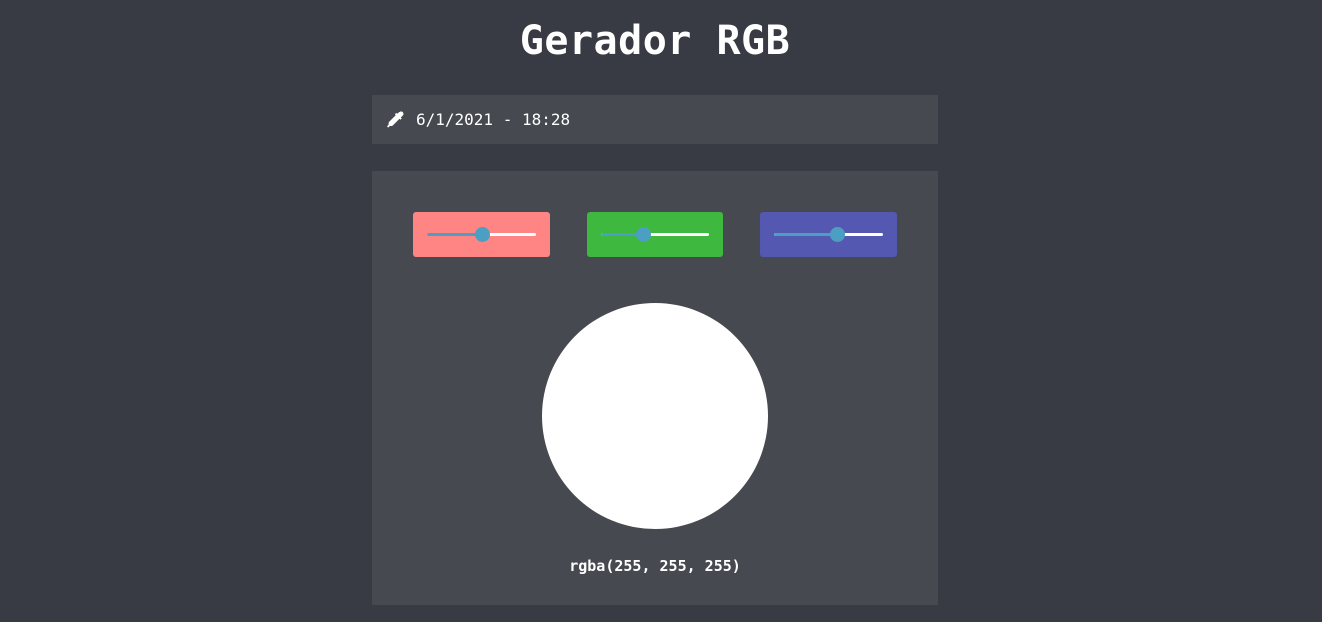  I want to click on red-slider-track, so click(481, 234).